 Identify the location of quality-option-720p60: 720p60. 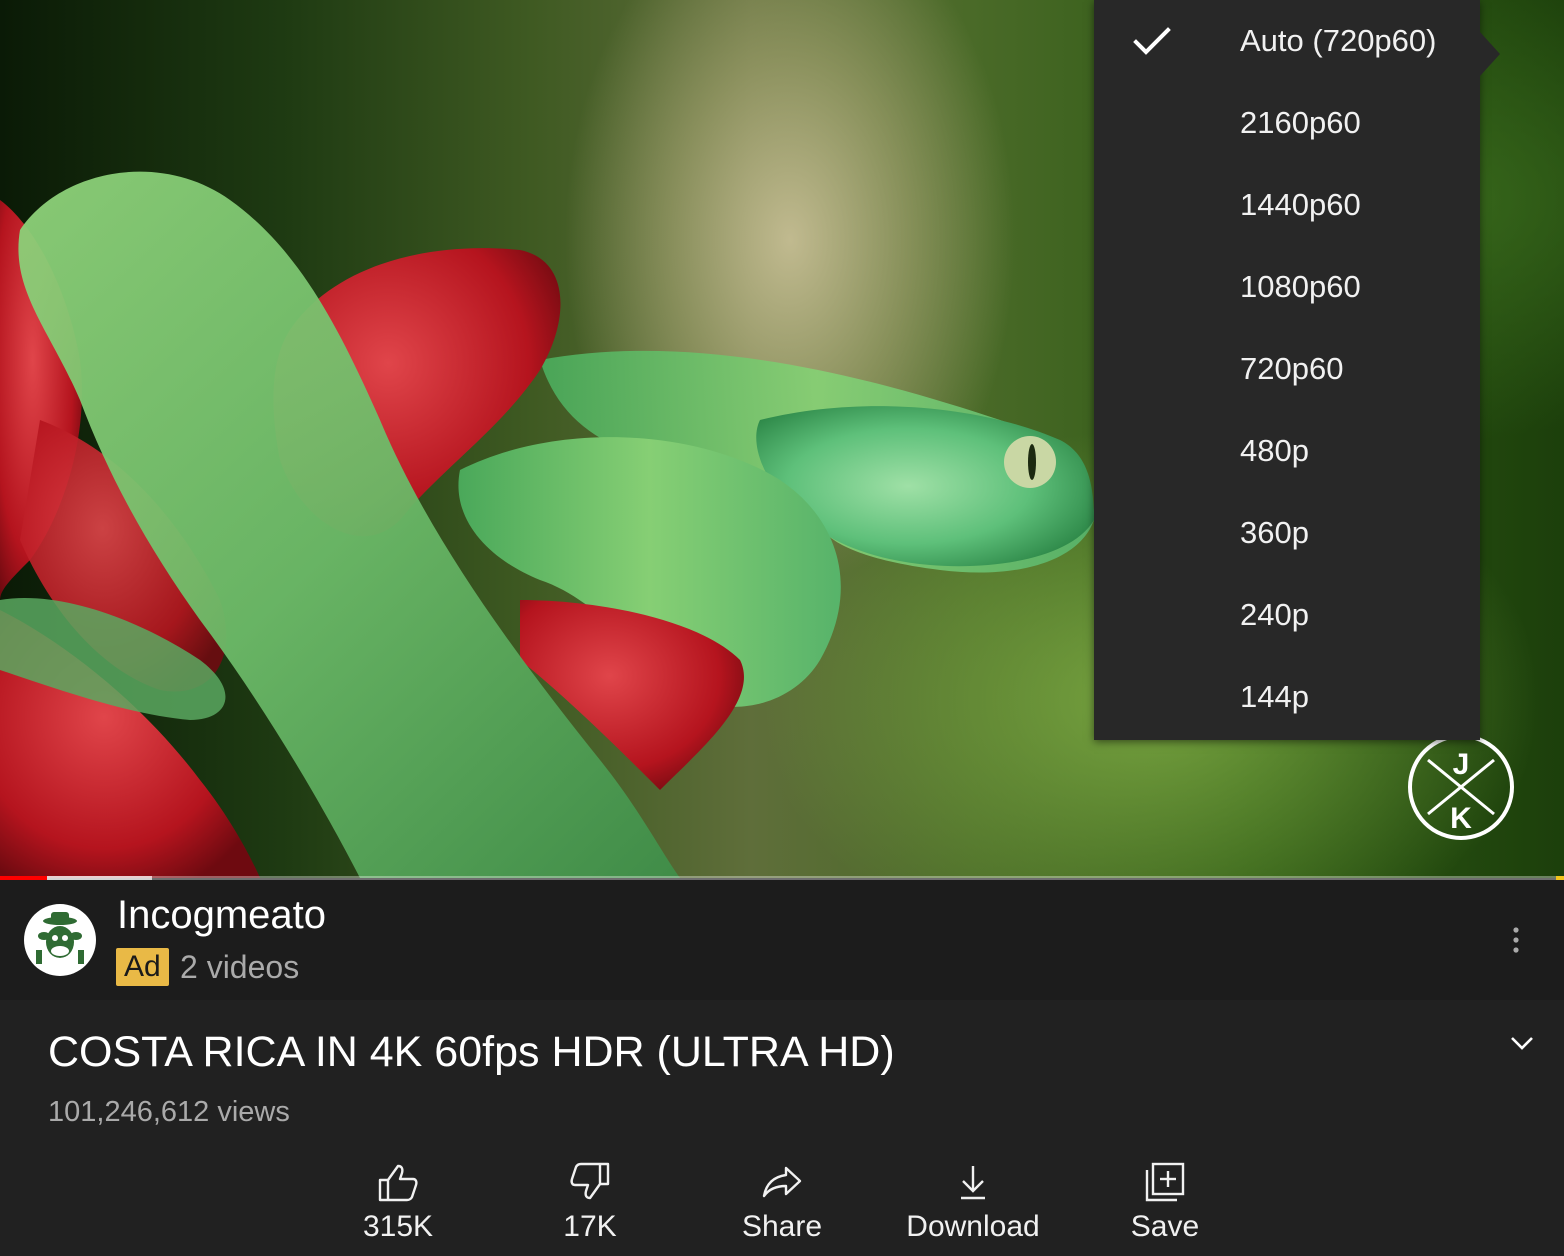
(1287, 369).